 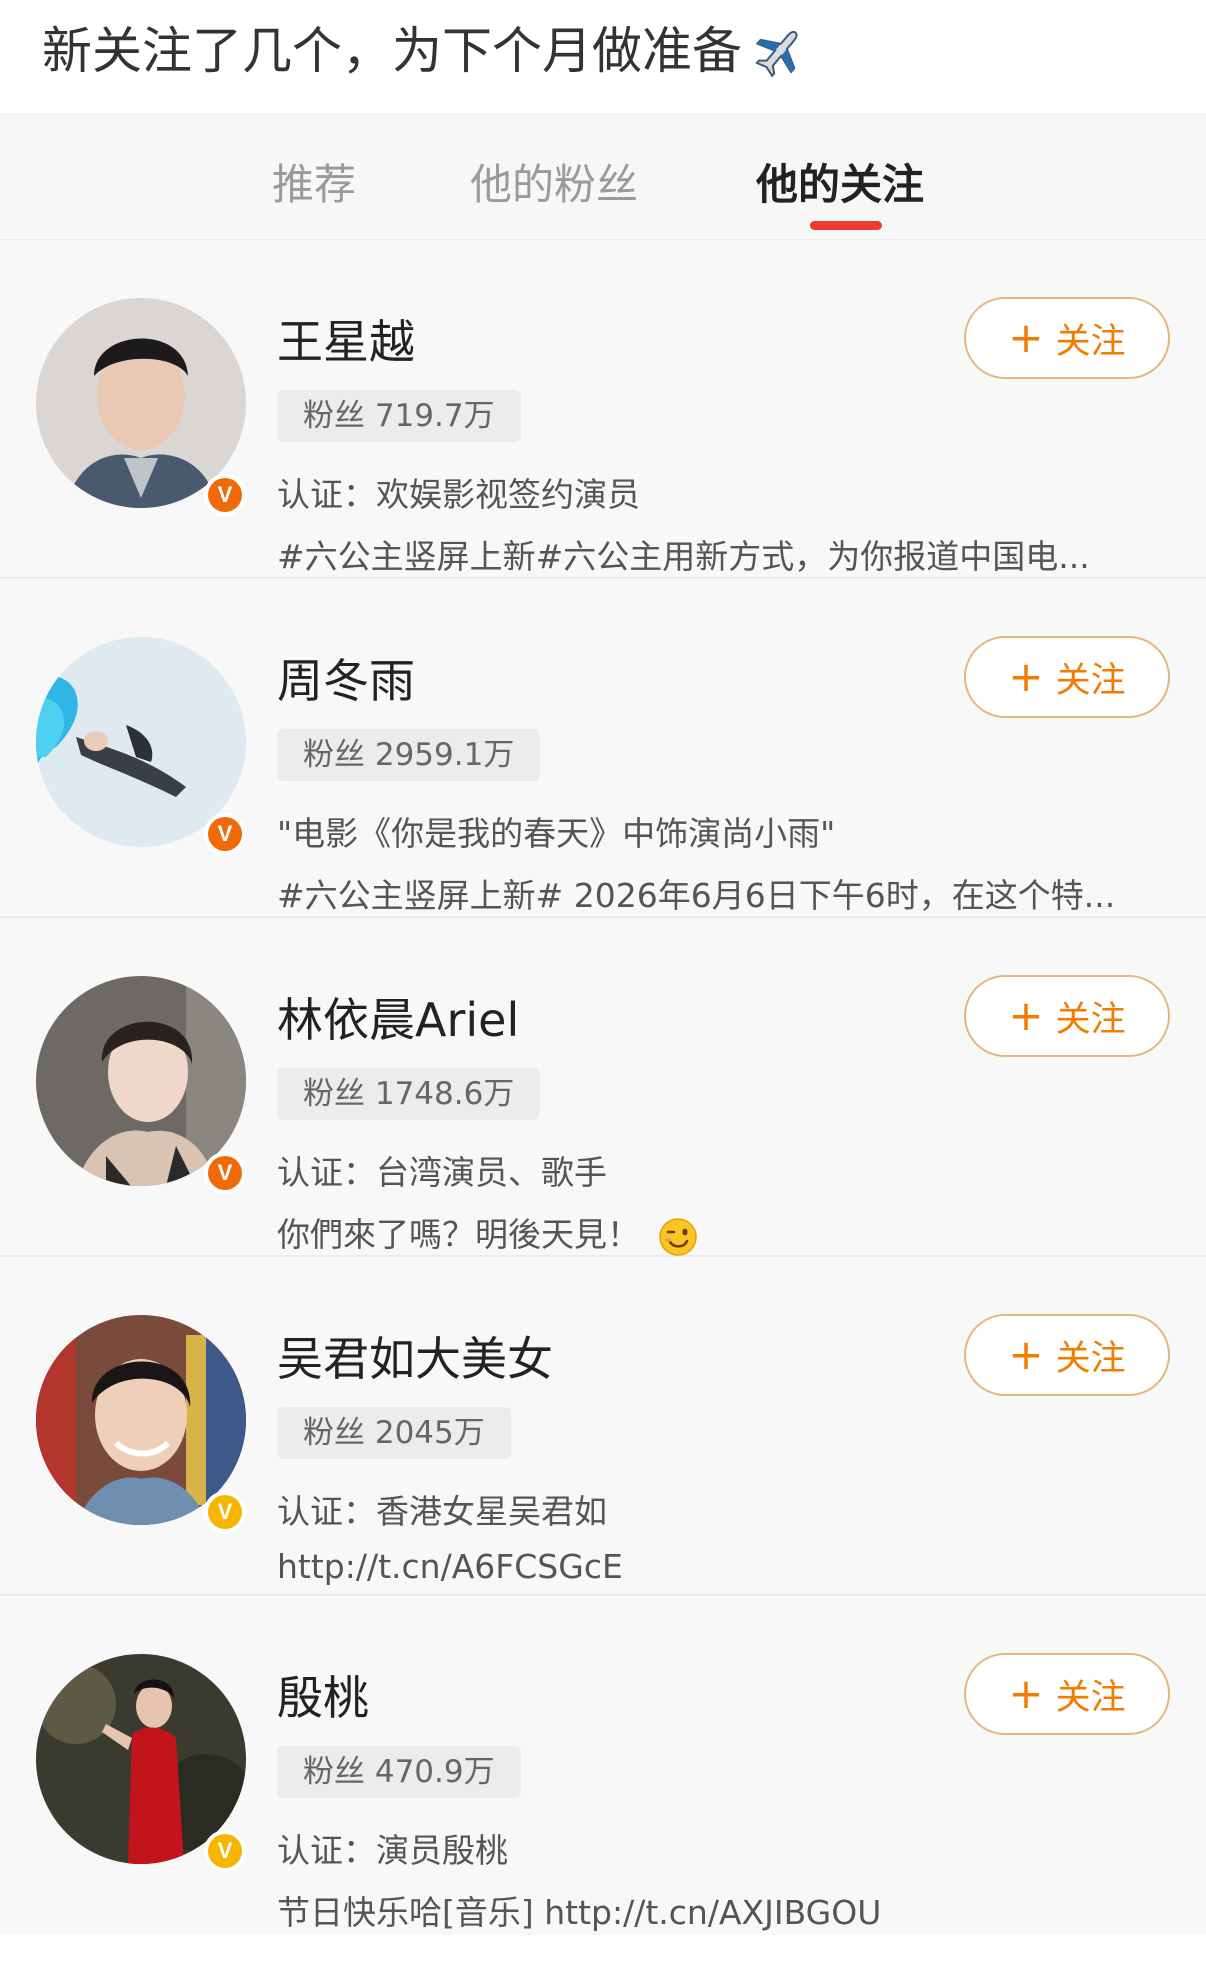 What do you see at coordinates (392, 1850) in the screenshot?
I see `user-description: 认证：演员殷桃` at bounding box center [392, 1850].